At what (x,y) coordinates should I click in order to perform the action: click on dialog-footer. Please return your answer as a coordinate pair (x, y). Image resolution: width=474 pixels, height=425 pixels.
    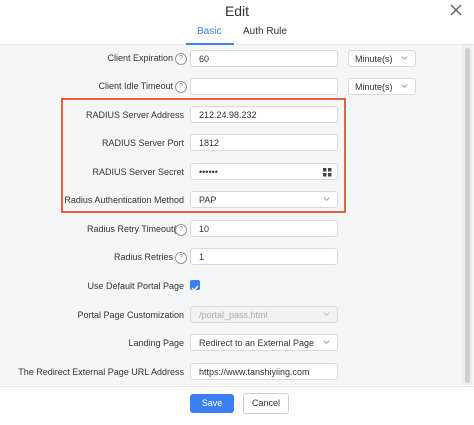
    Looking at the image, I should click on (237, 405).